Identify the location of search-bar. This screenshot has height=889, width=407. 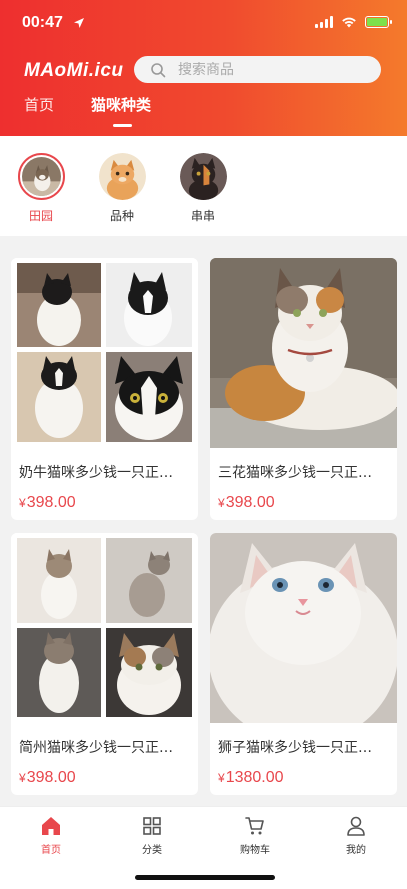
(257, 69).